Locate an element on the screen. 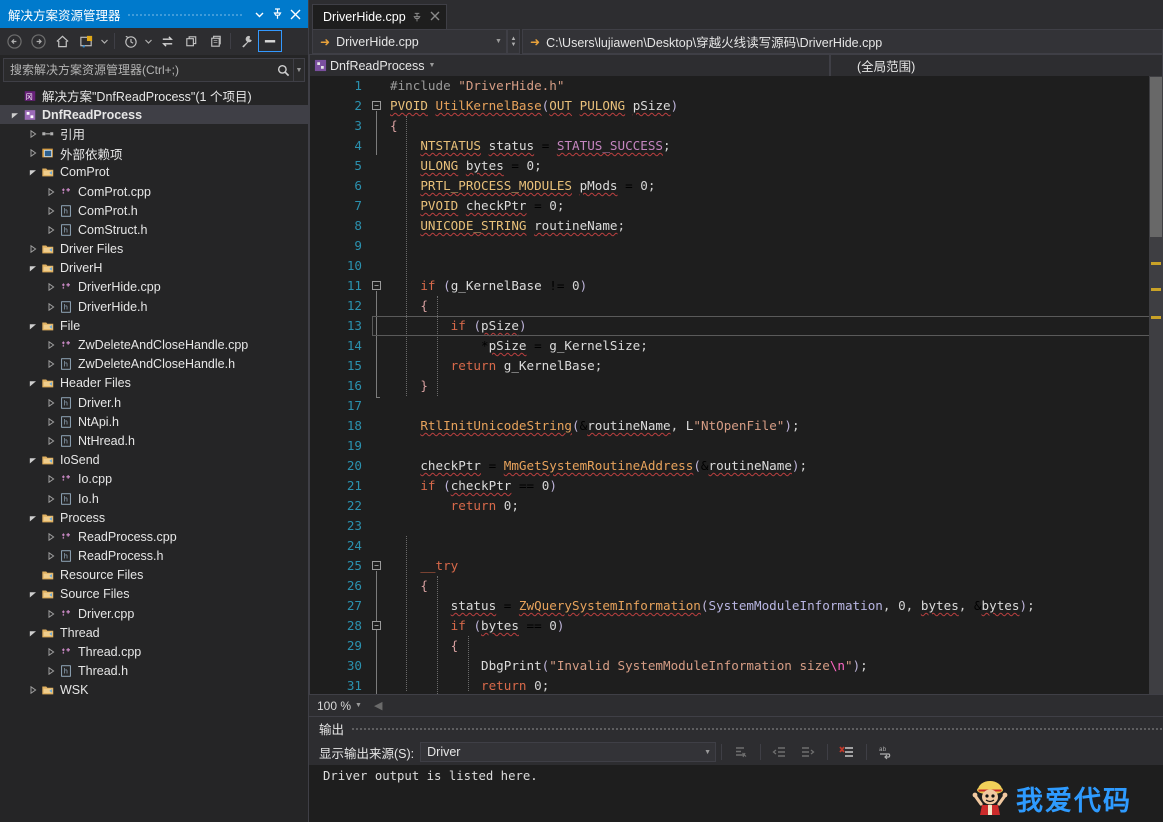 The width and height of the screenshot is (1163, 822). tree-item-file: File is located at coordinates (154, 325).